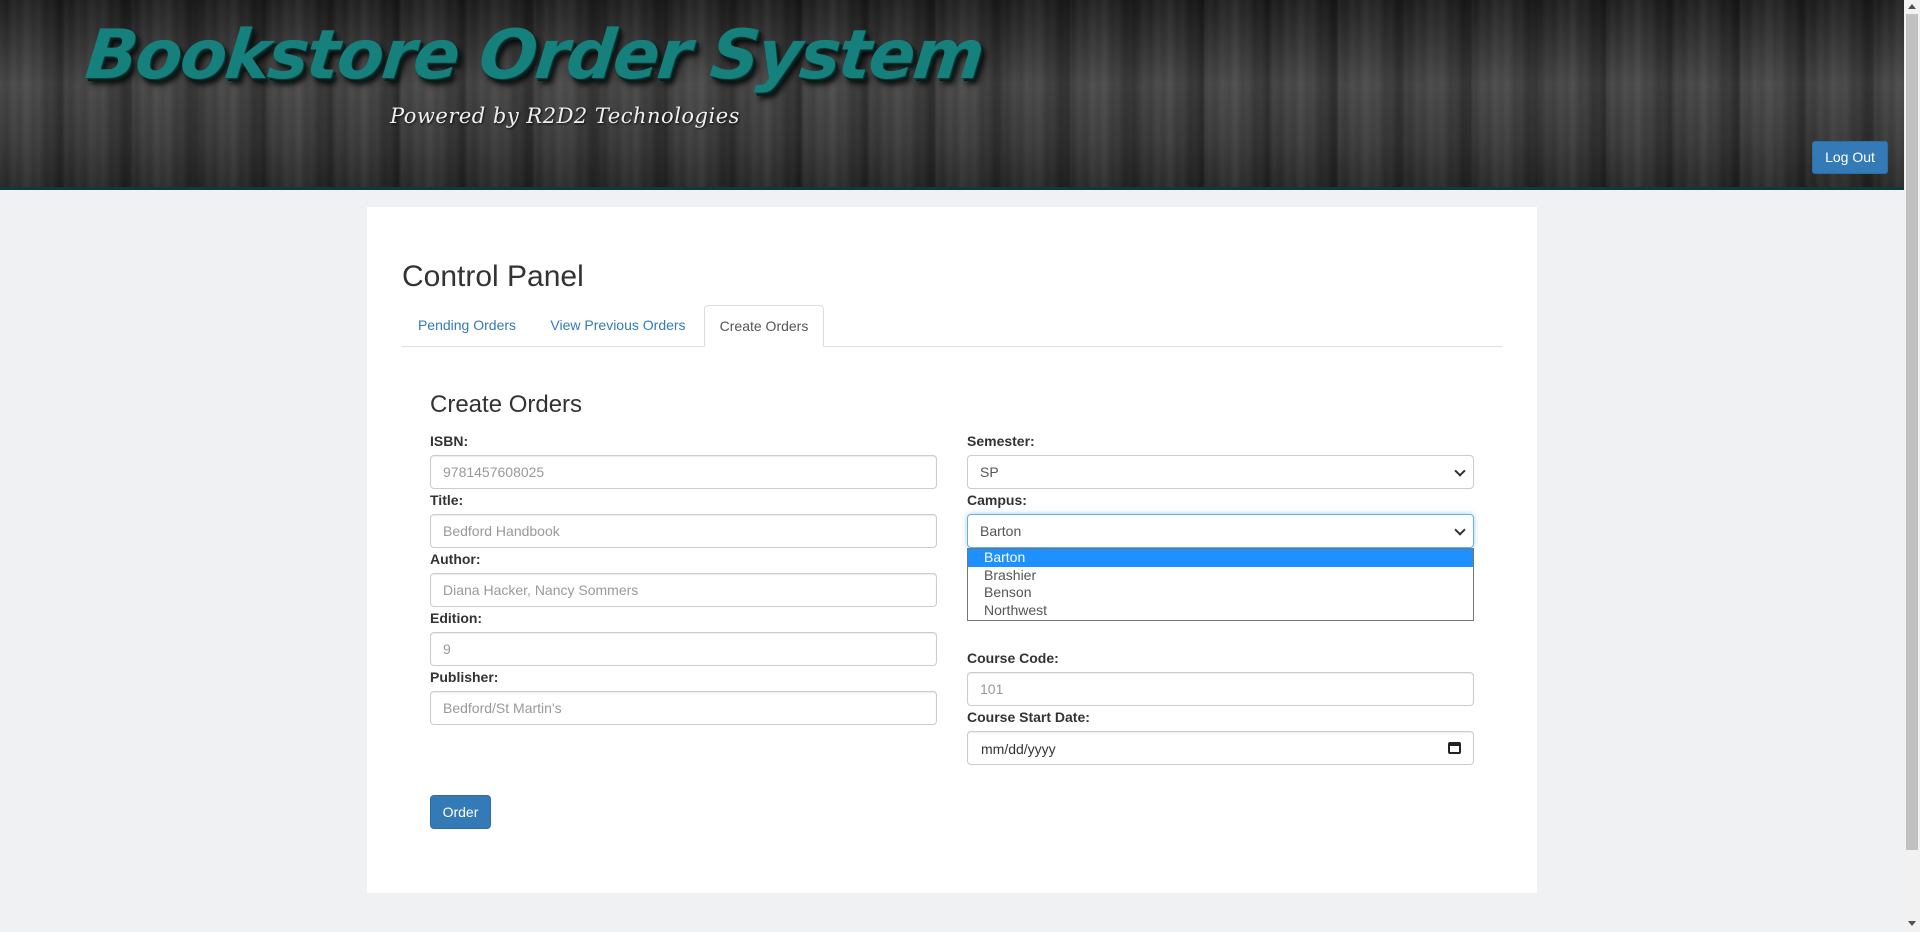  I want to click on isbn-input, so click(683, 472).